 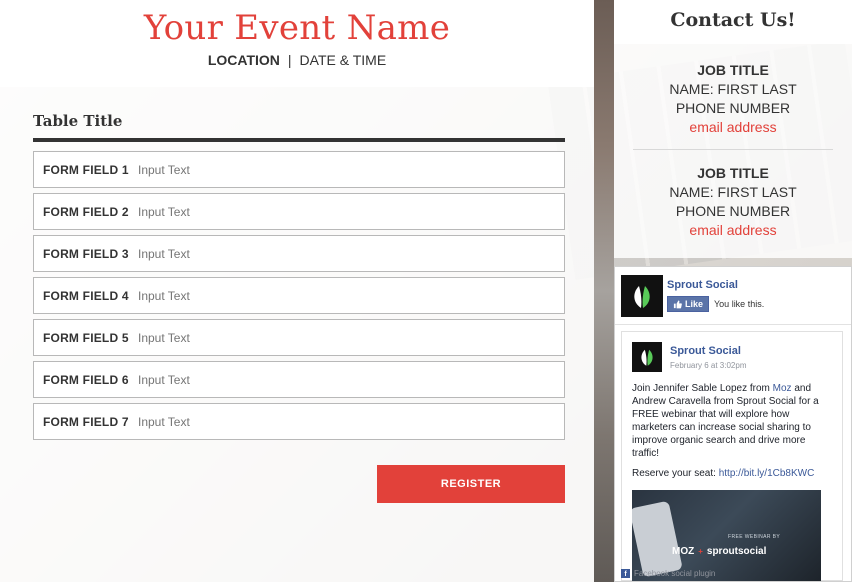 I want to click on post-timestamp: February 6 at 3:02pm, so click(x=708, y=365).